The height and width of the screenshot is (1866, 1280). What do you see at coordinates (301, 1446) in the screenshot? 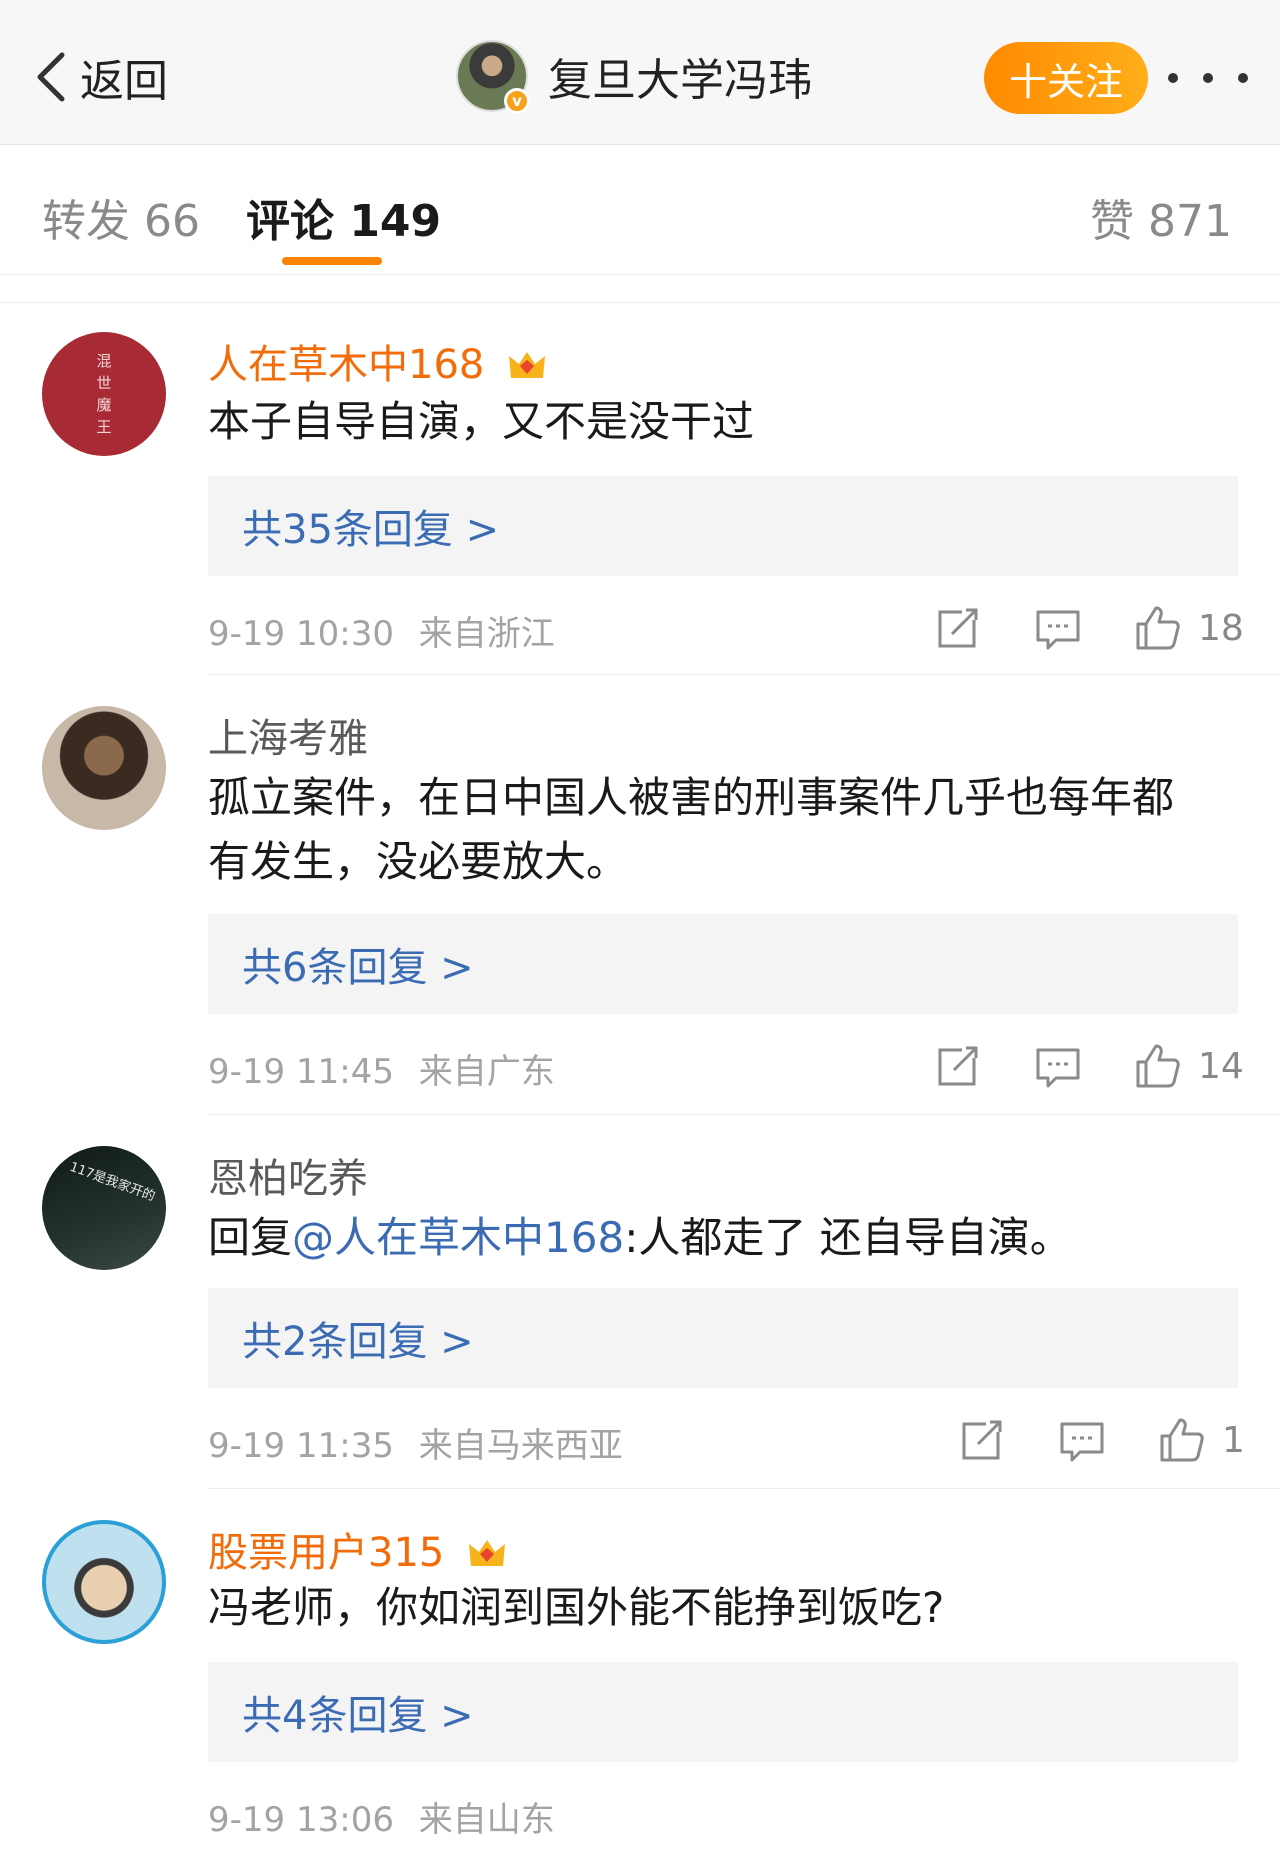
I see `comment-time: 9-19 11:35` at bounding box center [301, 1446].